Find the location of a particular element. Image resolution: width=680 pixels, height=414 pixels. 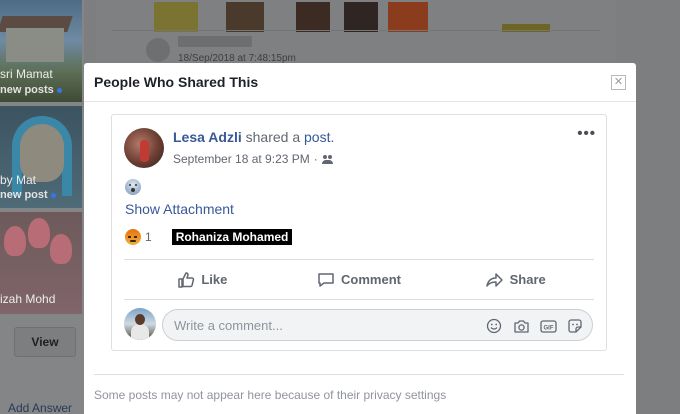

view-button: View is located at coordinates (45, 342).